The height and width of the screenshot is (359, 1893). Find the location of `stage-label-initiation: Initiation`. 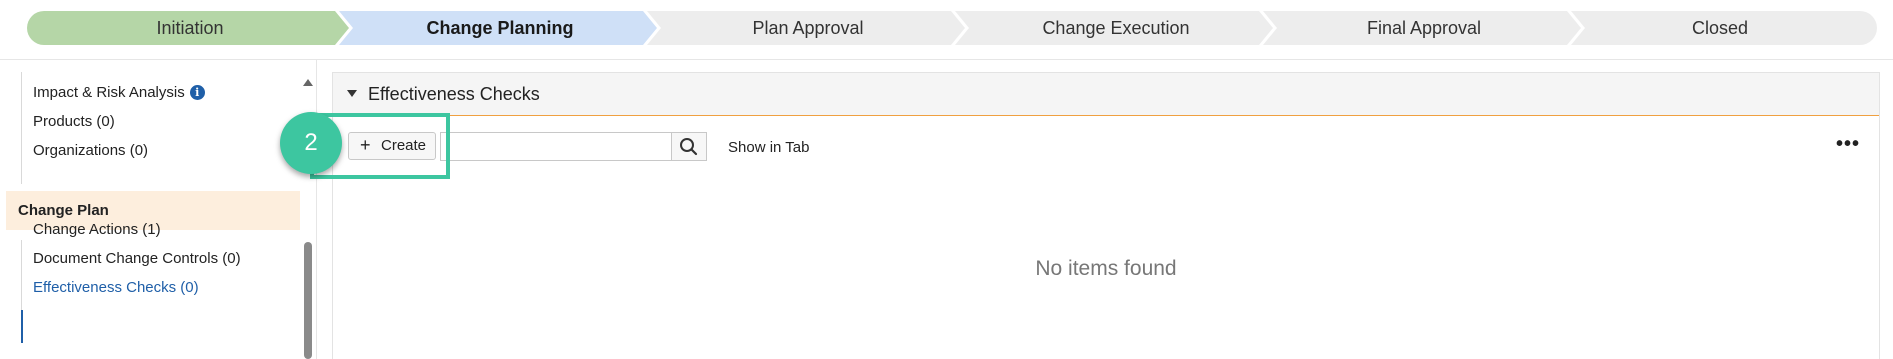

stage-label-initiation: Initiation is located at coordinates (190, 28).